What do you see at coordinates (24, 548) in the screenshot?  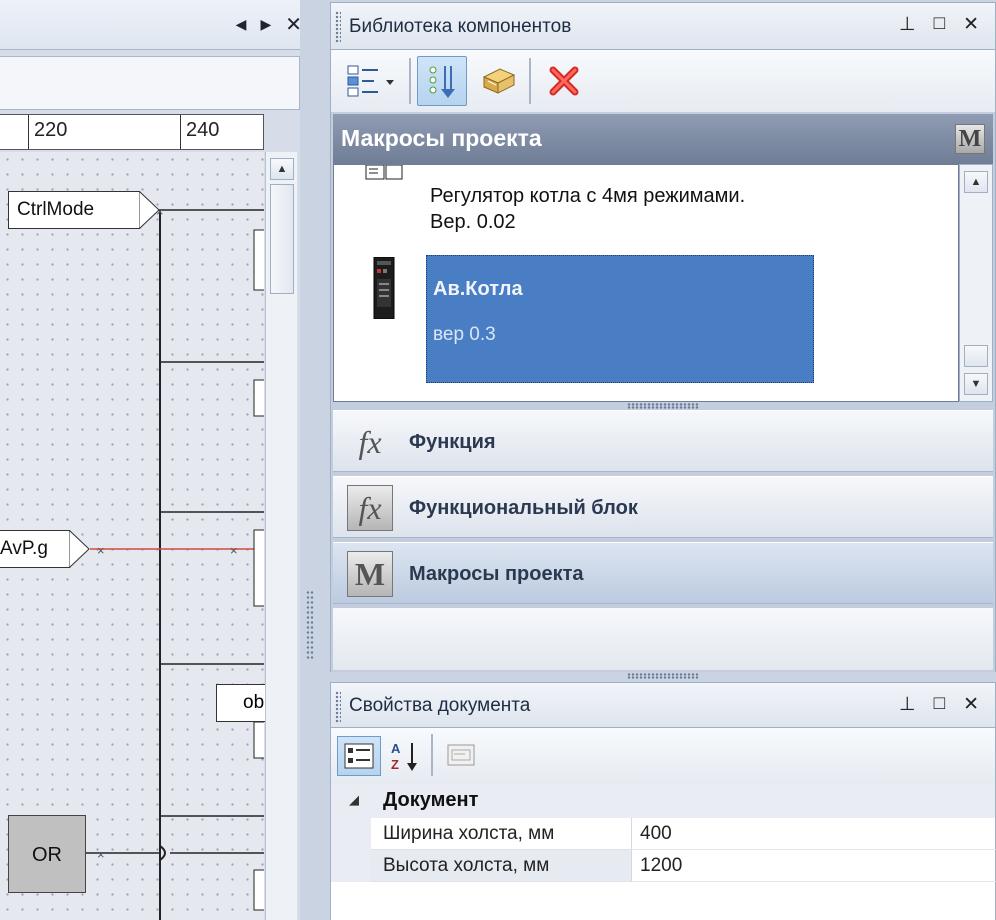 I see `net-label-avp-text: AvP.g` at bounding box center [24, 548].